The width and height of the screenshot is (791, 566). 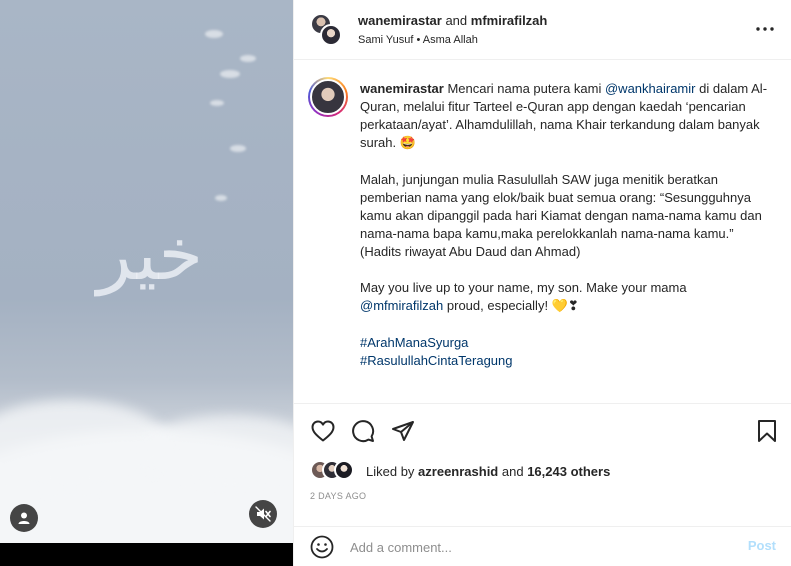 I want to click on add-comment-bar: Post, so click(x=542, y=546).